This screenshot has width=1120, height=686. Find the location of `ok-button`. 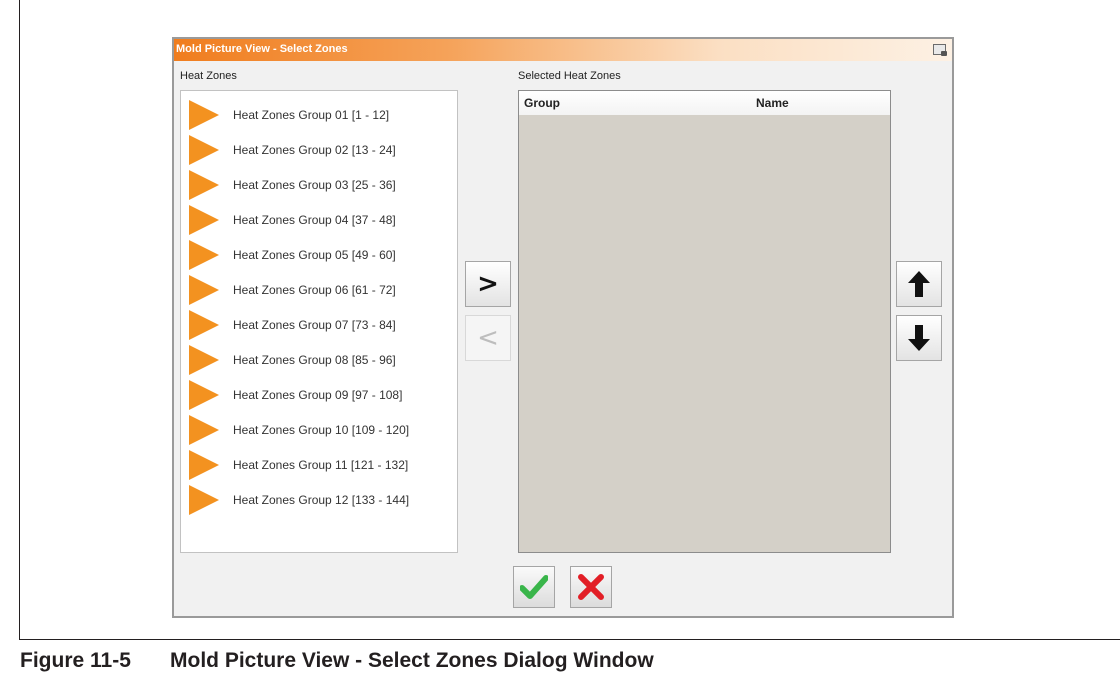

ok-button is located at coordinates (534, 587).